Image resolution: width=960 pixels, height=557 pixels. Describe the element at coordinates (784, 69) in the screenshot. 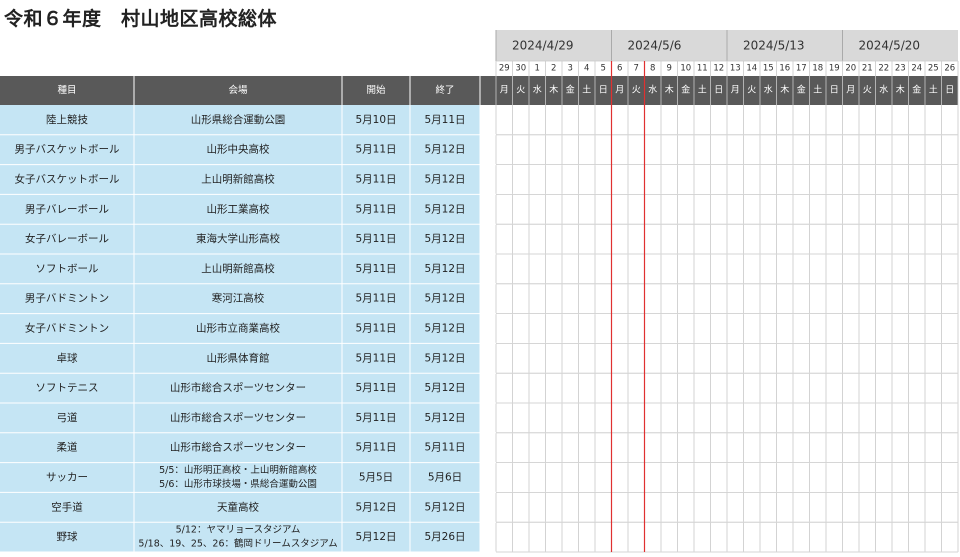

I see `day-number-label: 16` at that location.